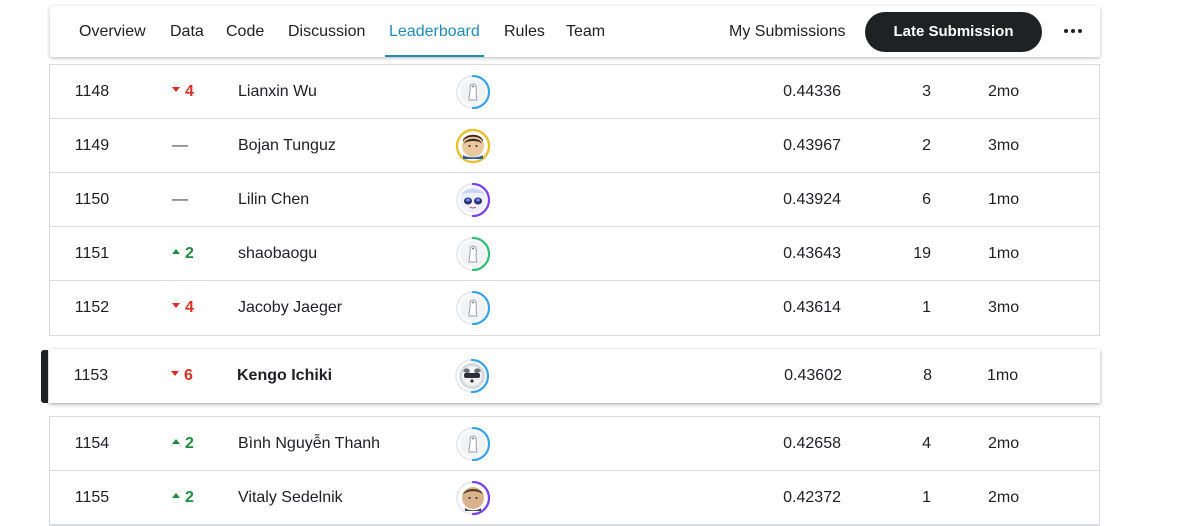  What do you see at coordinates (953, 32) in the screenshot?
I see `late-submission-button: Late Submission` at bounding box center [953, 32].